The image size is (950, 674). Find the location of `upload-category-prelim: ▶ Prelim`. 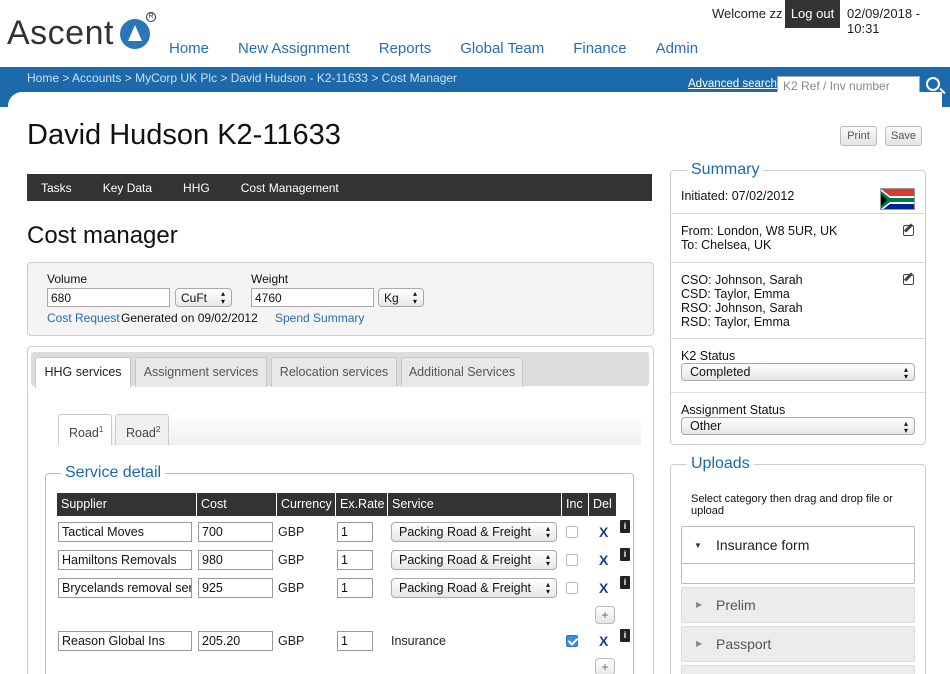

upload-category-prelim: ▶ Prelim is located at coordinates (798, 605).